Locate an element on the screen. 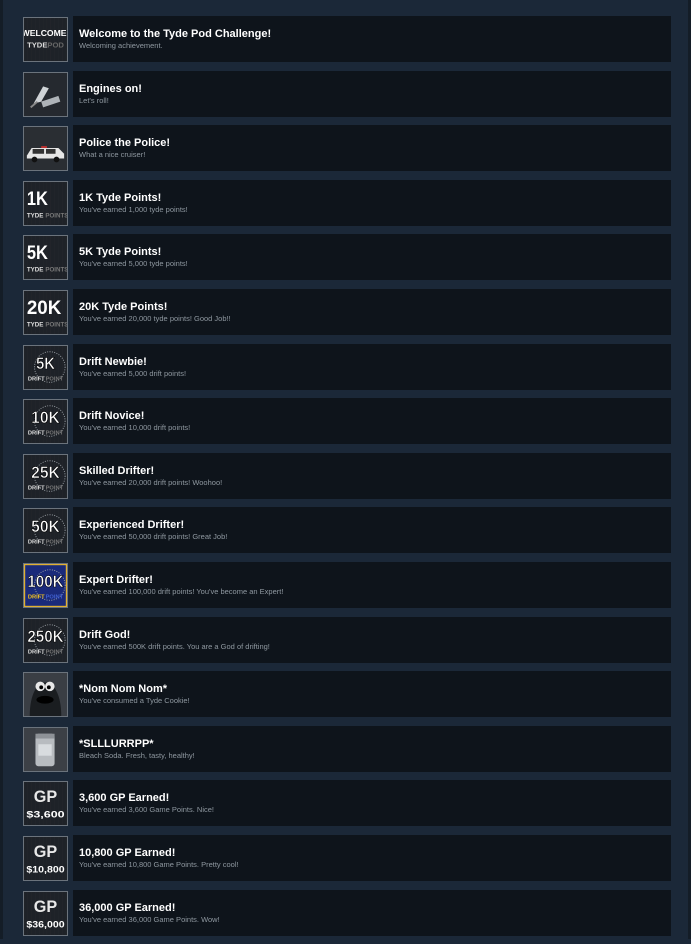  svg-text:TYDEPOINTS: TYDE POINTS is located at coordinates (47, 324).